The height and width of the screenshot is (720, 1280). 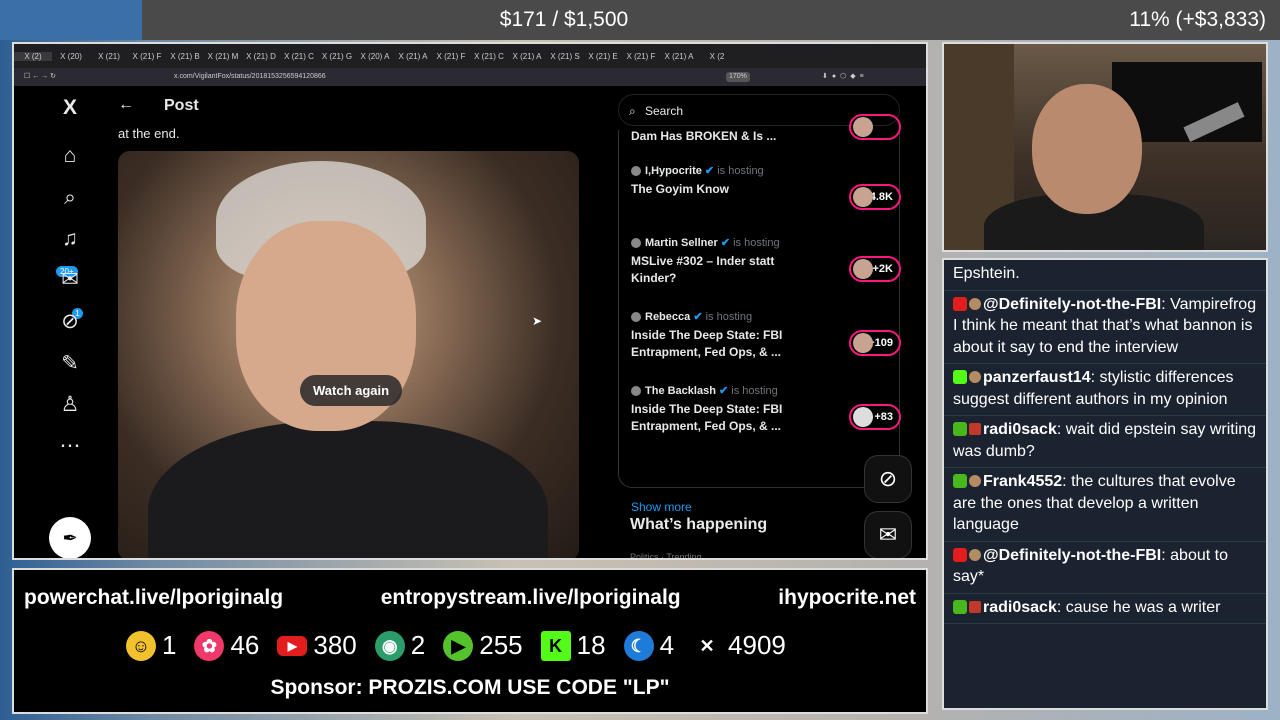 I want to click on space-title: MSLive #302 – Inder statt Kinder?, so click(x=703, y=269).